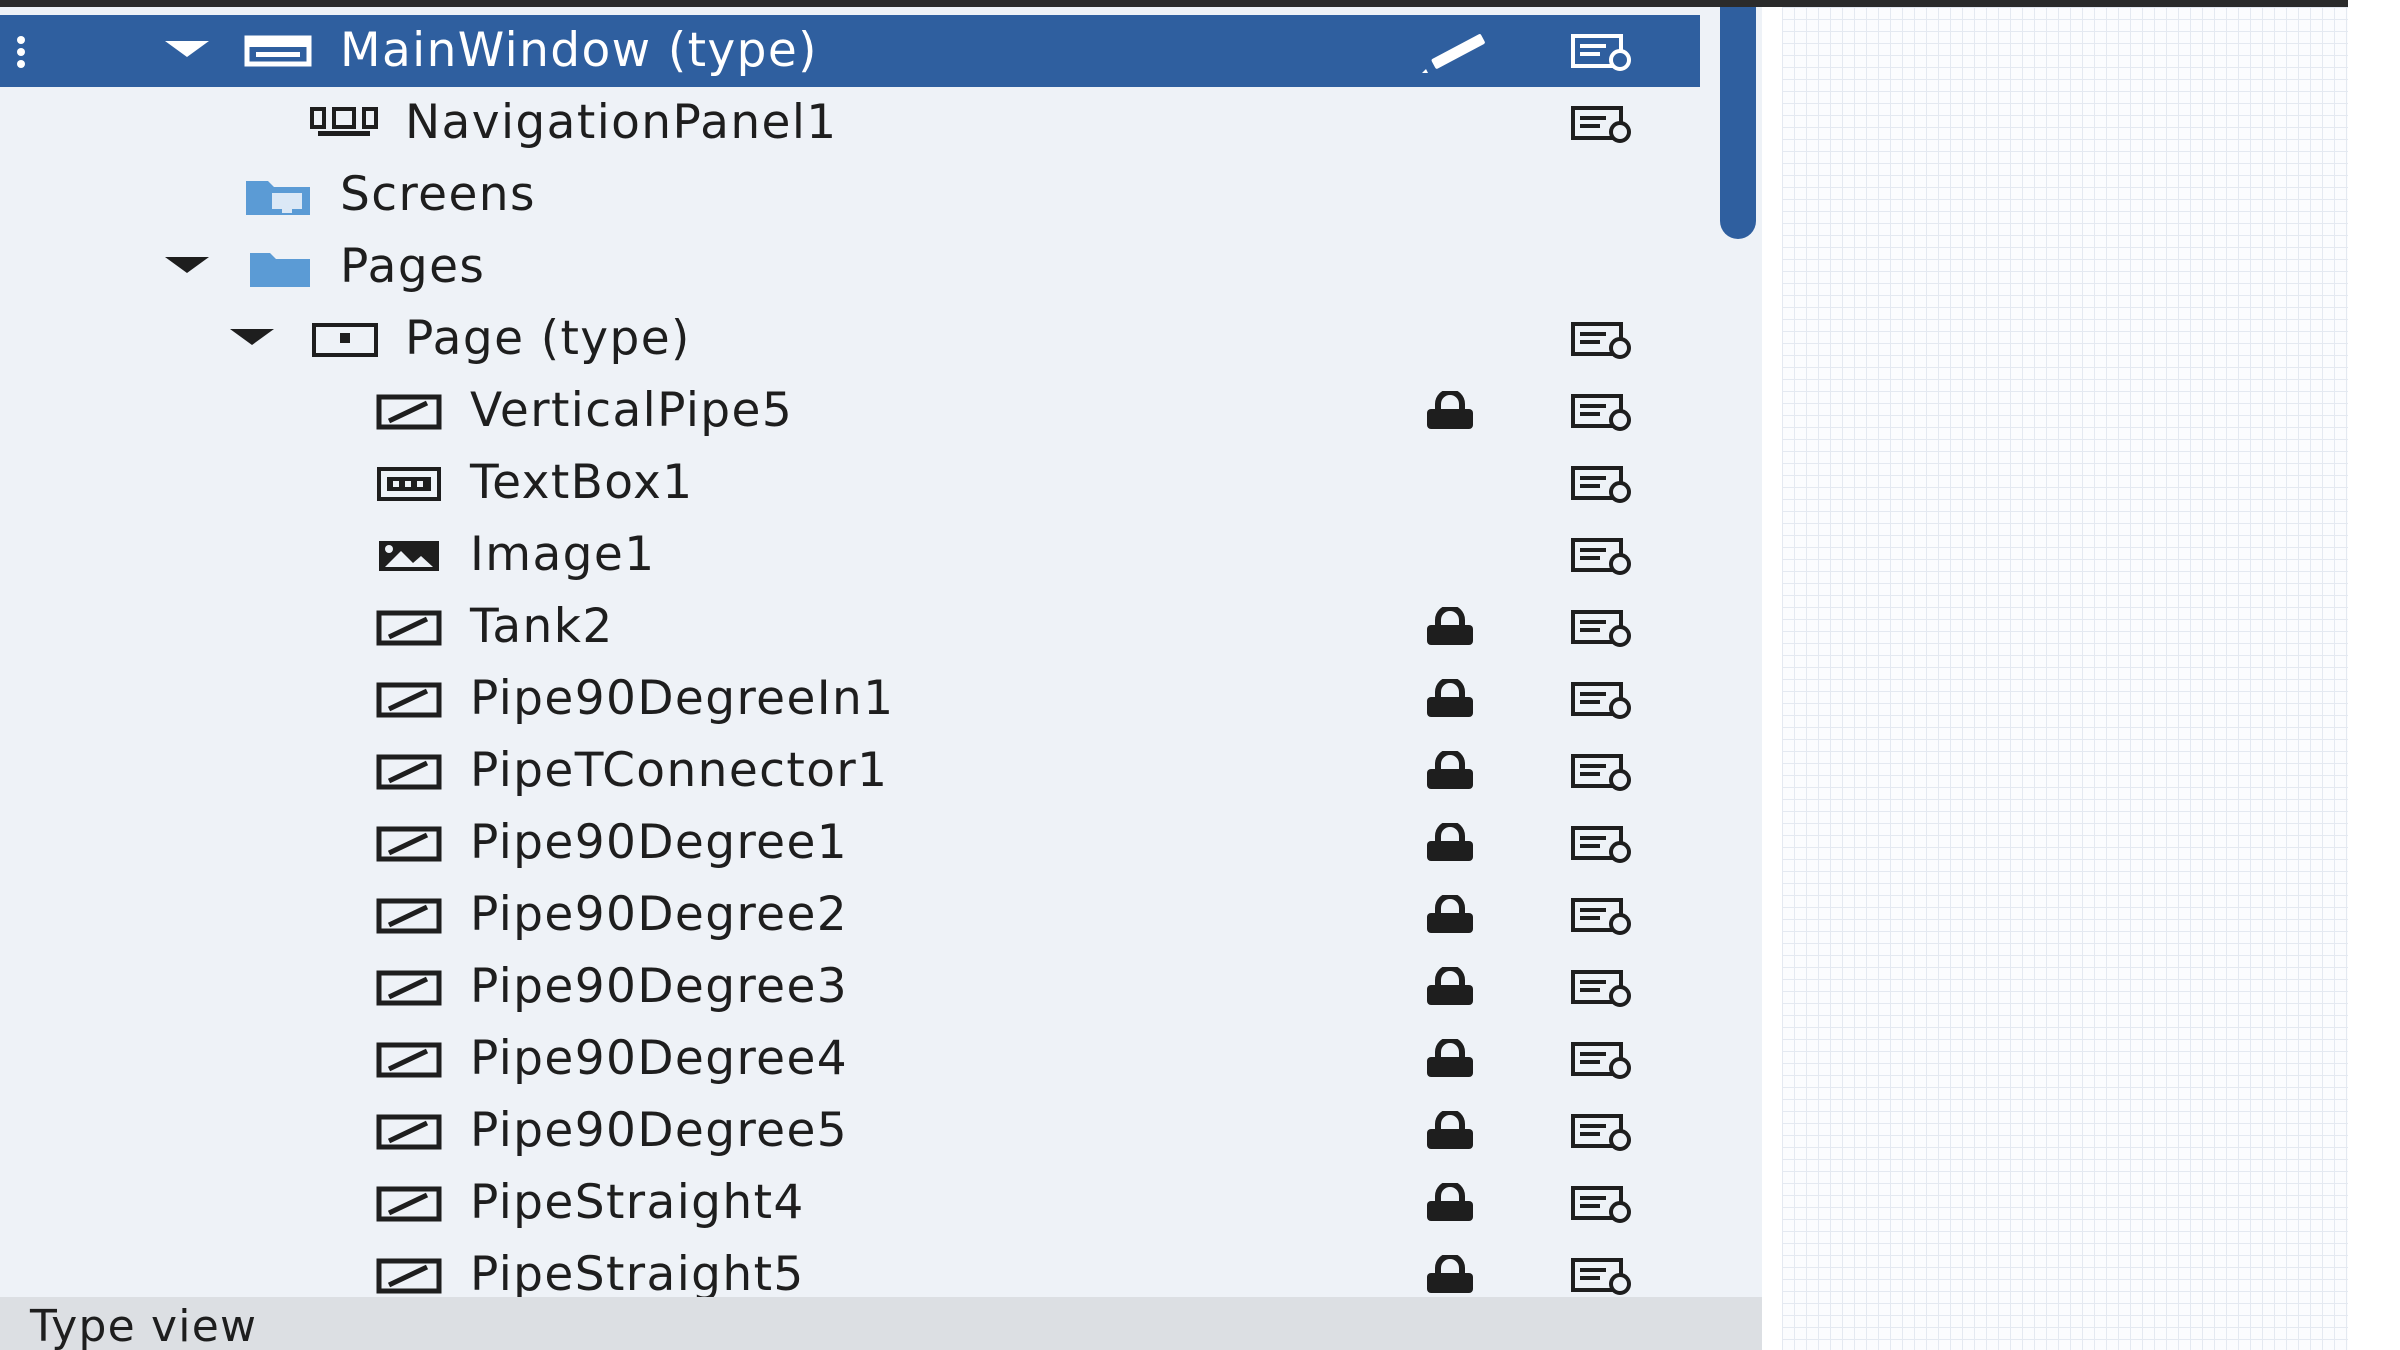 The height and width of the screenshot is (1350, 2400). What do you see at coordinates (850, 195) in the screenshot?
I see `tree-row-screens: Screens` at bounding box center [850, 195].